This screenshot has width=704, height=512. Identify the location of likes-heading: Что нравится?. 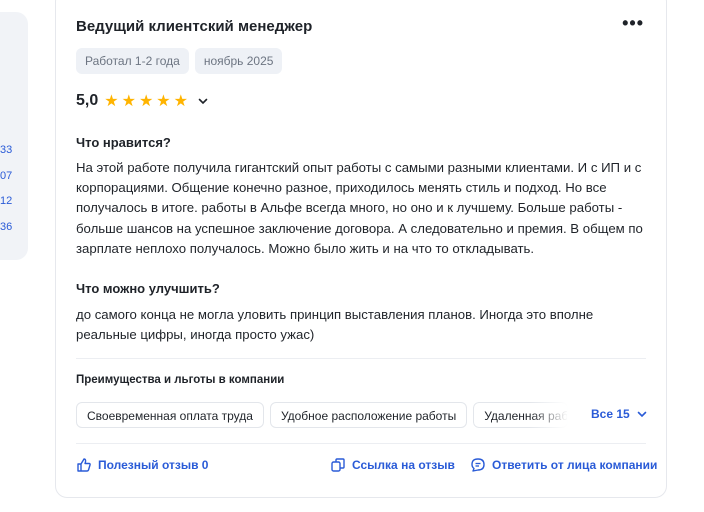
(123, 142).